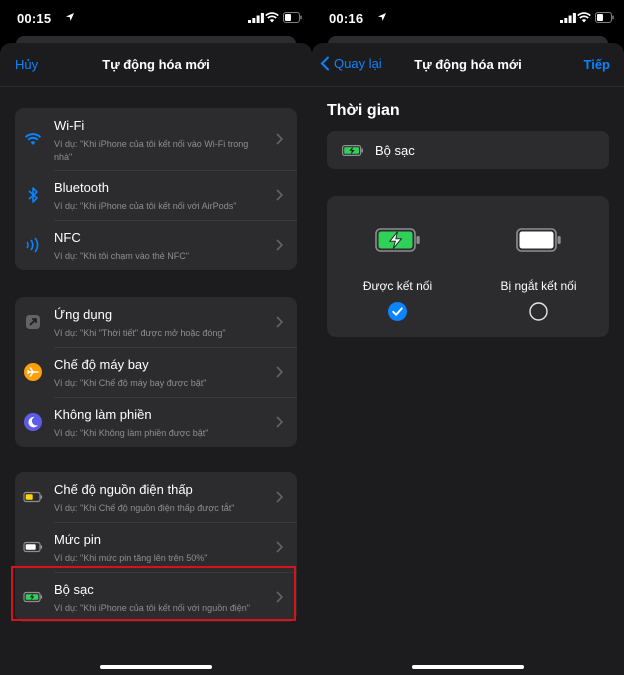 This screenshot has width=624, height=675. Describe the element at coordinates (346, 18) in the screenshot. I see `status-time: 00:16` at that location.